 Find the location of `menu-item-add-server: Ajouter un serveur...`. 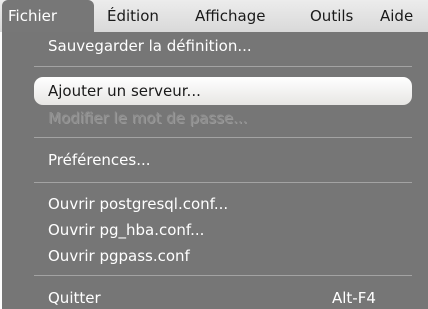

menu-item-add-server: Ajouter un serveur... is located at coordinates (223, 91).